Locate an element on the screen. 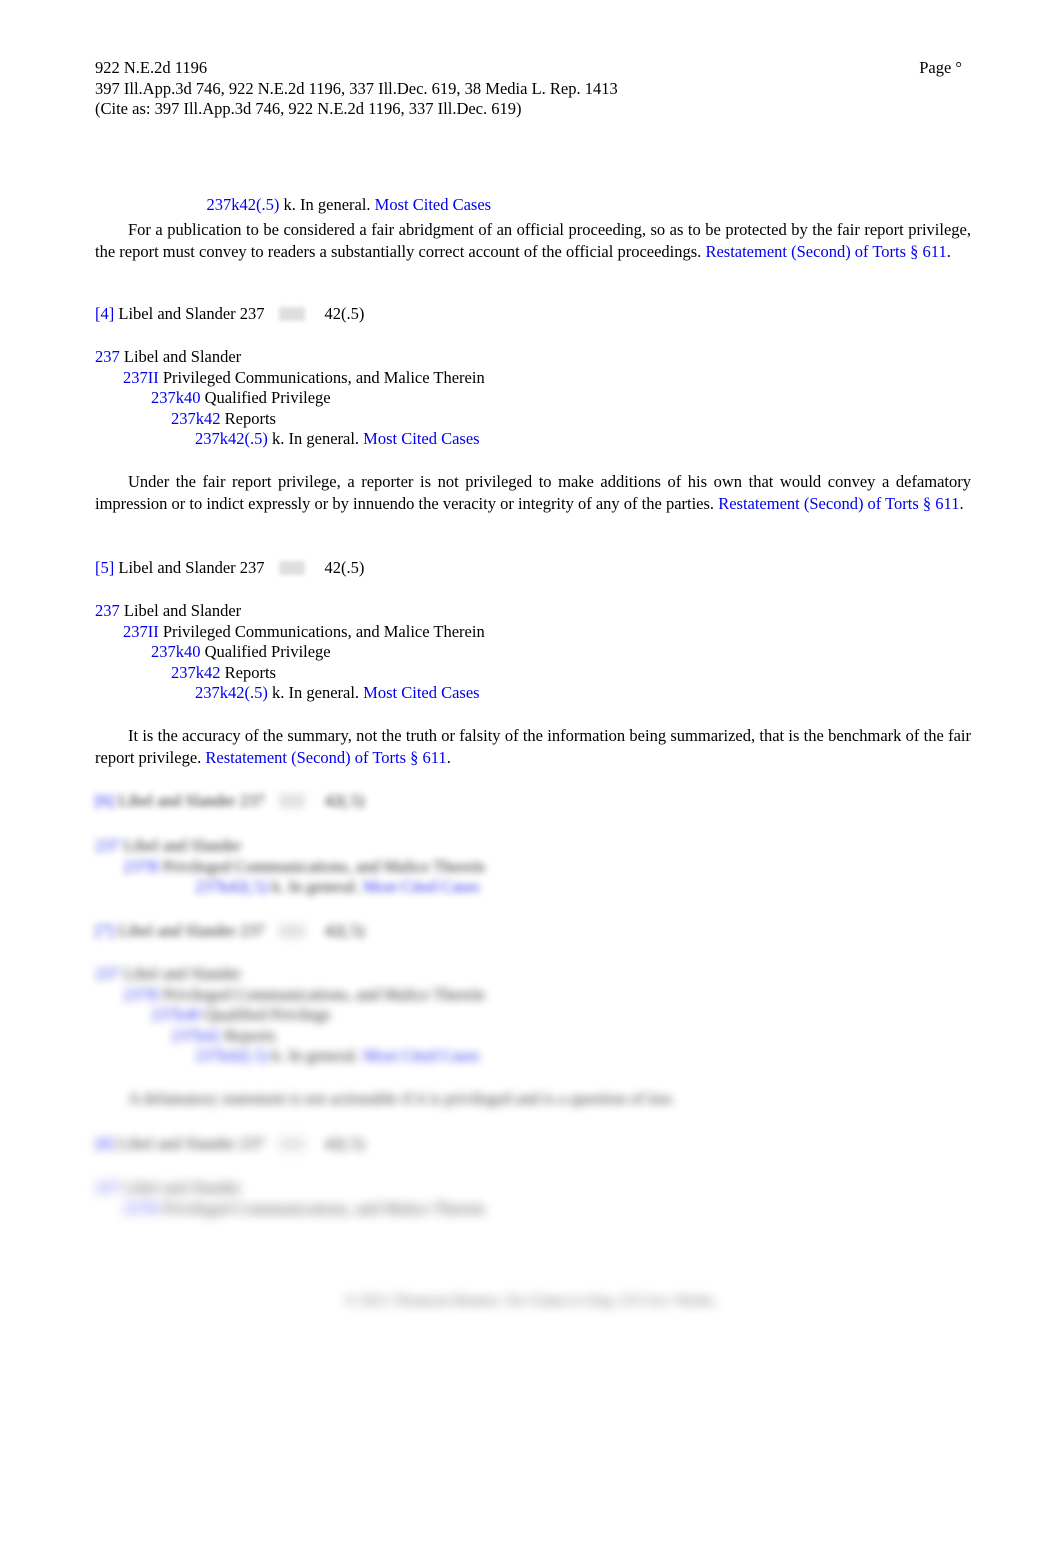 This screenshot has height=1561, width=1062. citation-primary: 922 N.E.2d 1196 is located at coordinates (151, 67).